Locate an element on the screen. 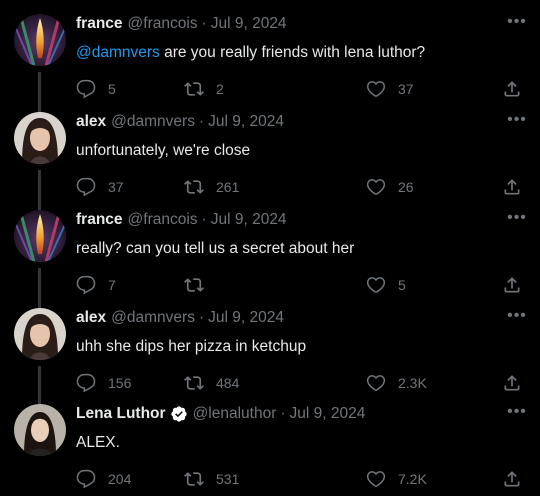 The image size is (540, 496). tweet-actions: 204 531 7.2K is located at coordinates (301, 479).